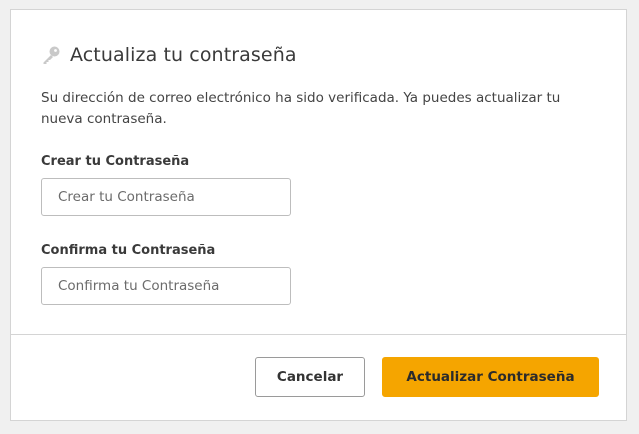  I want to click on footer-divider, so click(318, 334).